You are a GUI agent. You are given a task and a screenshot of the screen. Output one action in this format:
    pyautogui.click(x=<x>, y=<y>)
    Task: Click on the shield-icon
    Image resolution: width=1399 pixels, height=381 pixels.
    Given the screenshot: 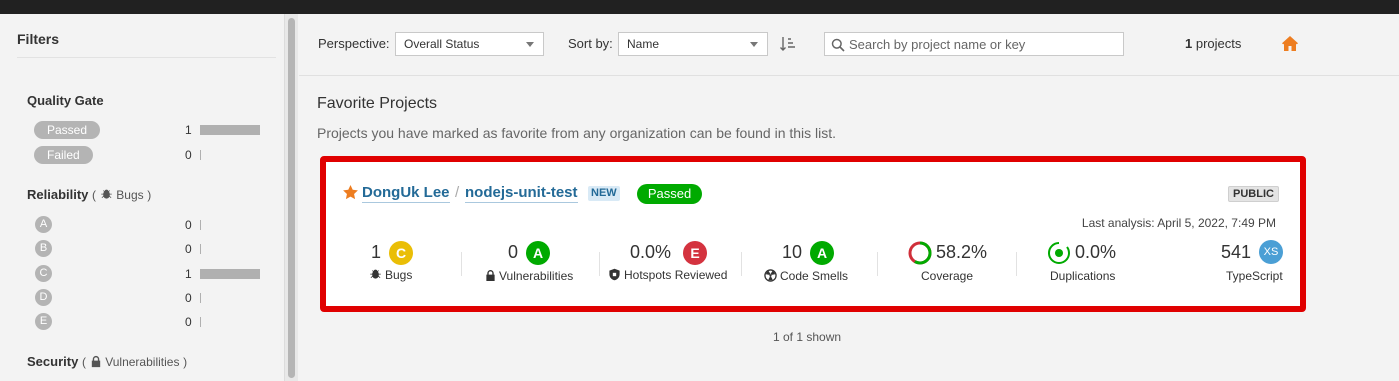 What is the action you would take?
    pyautogui.click(x=614, y=274)
    